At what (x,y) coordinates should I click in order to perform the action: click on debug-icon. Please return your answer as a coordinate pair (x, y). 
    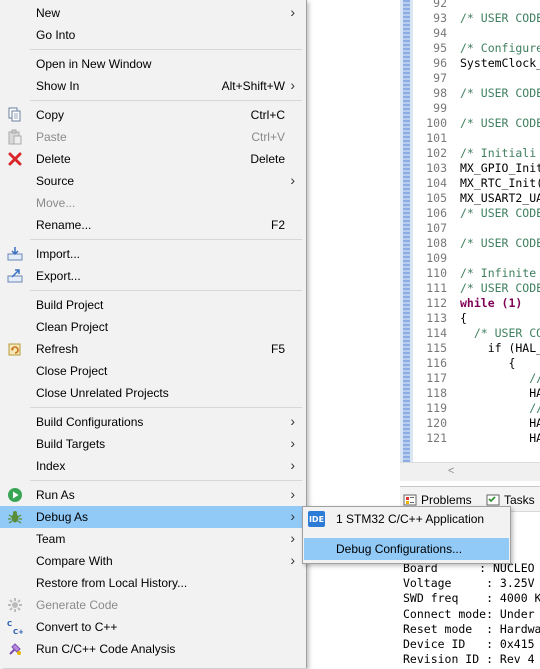
    Looking at the image, I should click on (15, 517).